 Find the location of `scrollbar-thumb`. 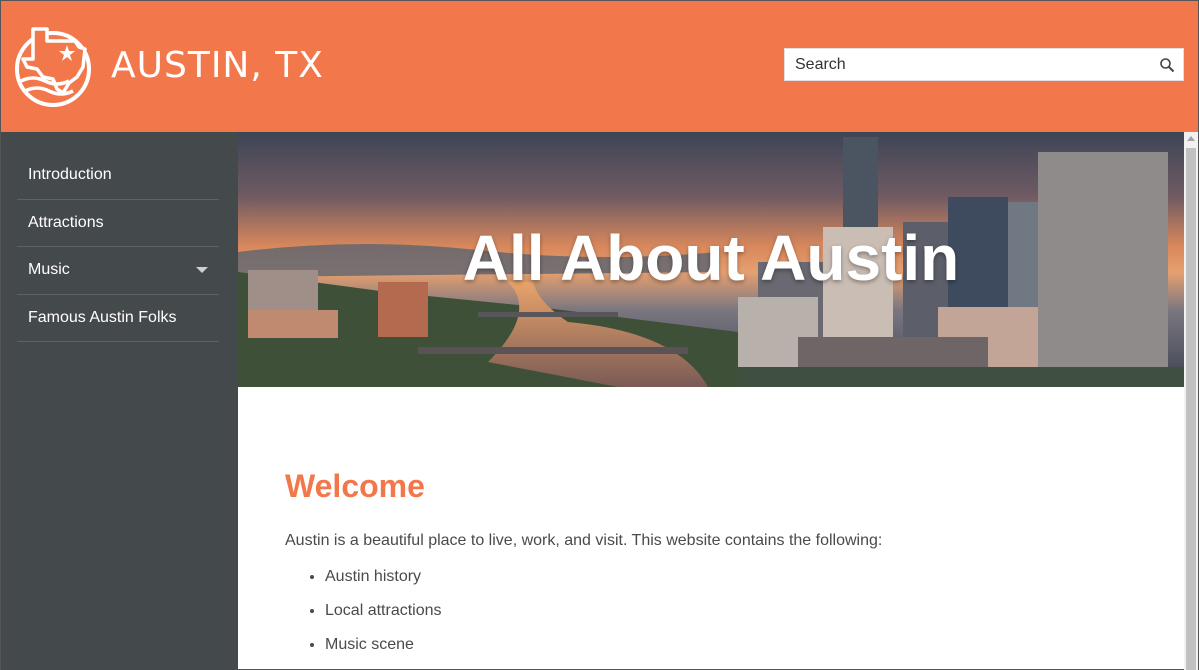

scrollbar-thumb is located at coordinates (1191, 409).